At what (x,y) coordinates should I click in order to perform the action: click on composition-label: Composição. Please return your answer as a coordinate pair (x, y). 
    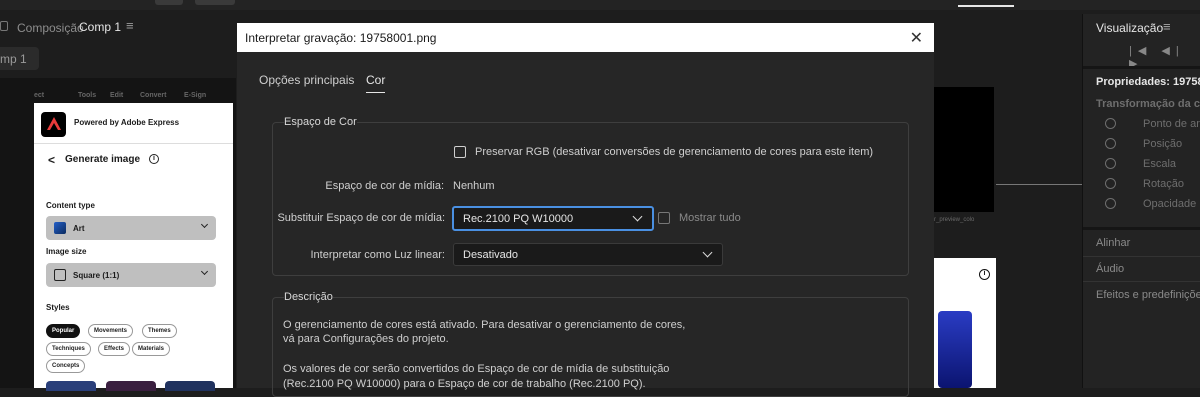
    Looking at the image, I should click on (50, 28).